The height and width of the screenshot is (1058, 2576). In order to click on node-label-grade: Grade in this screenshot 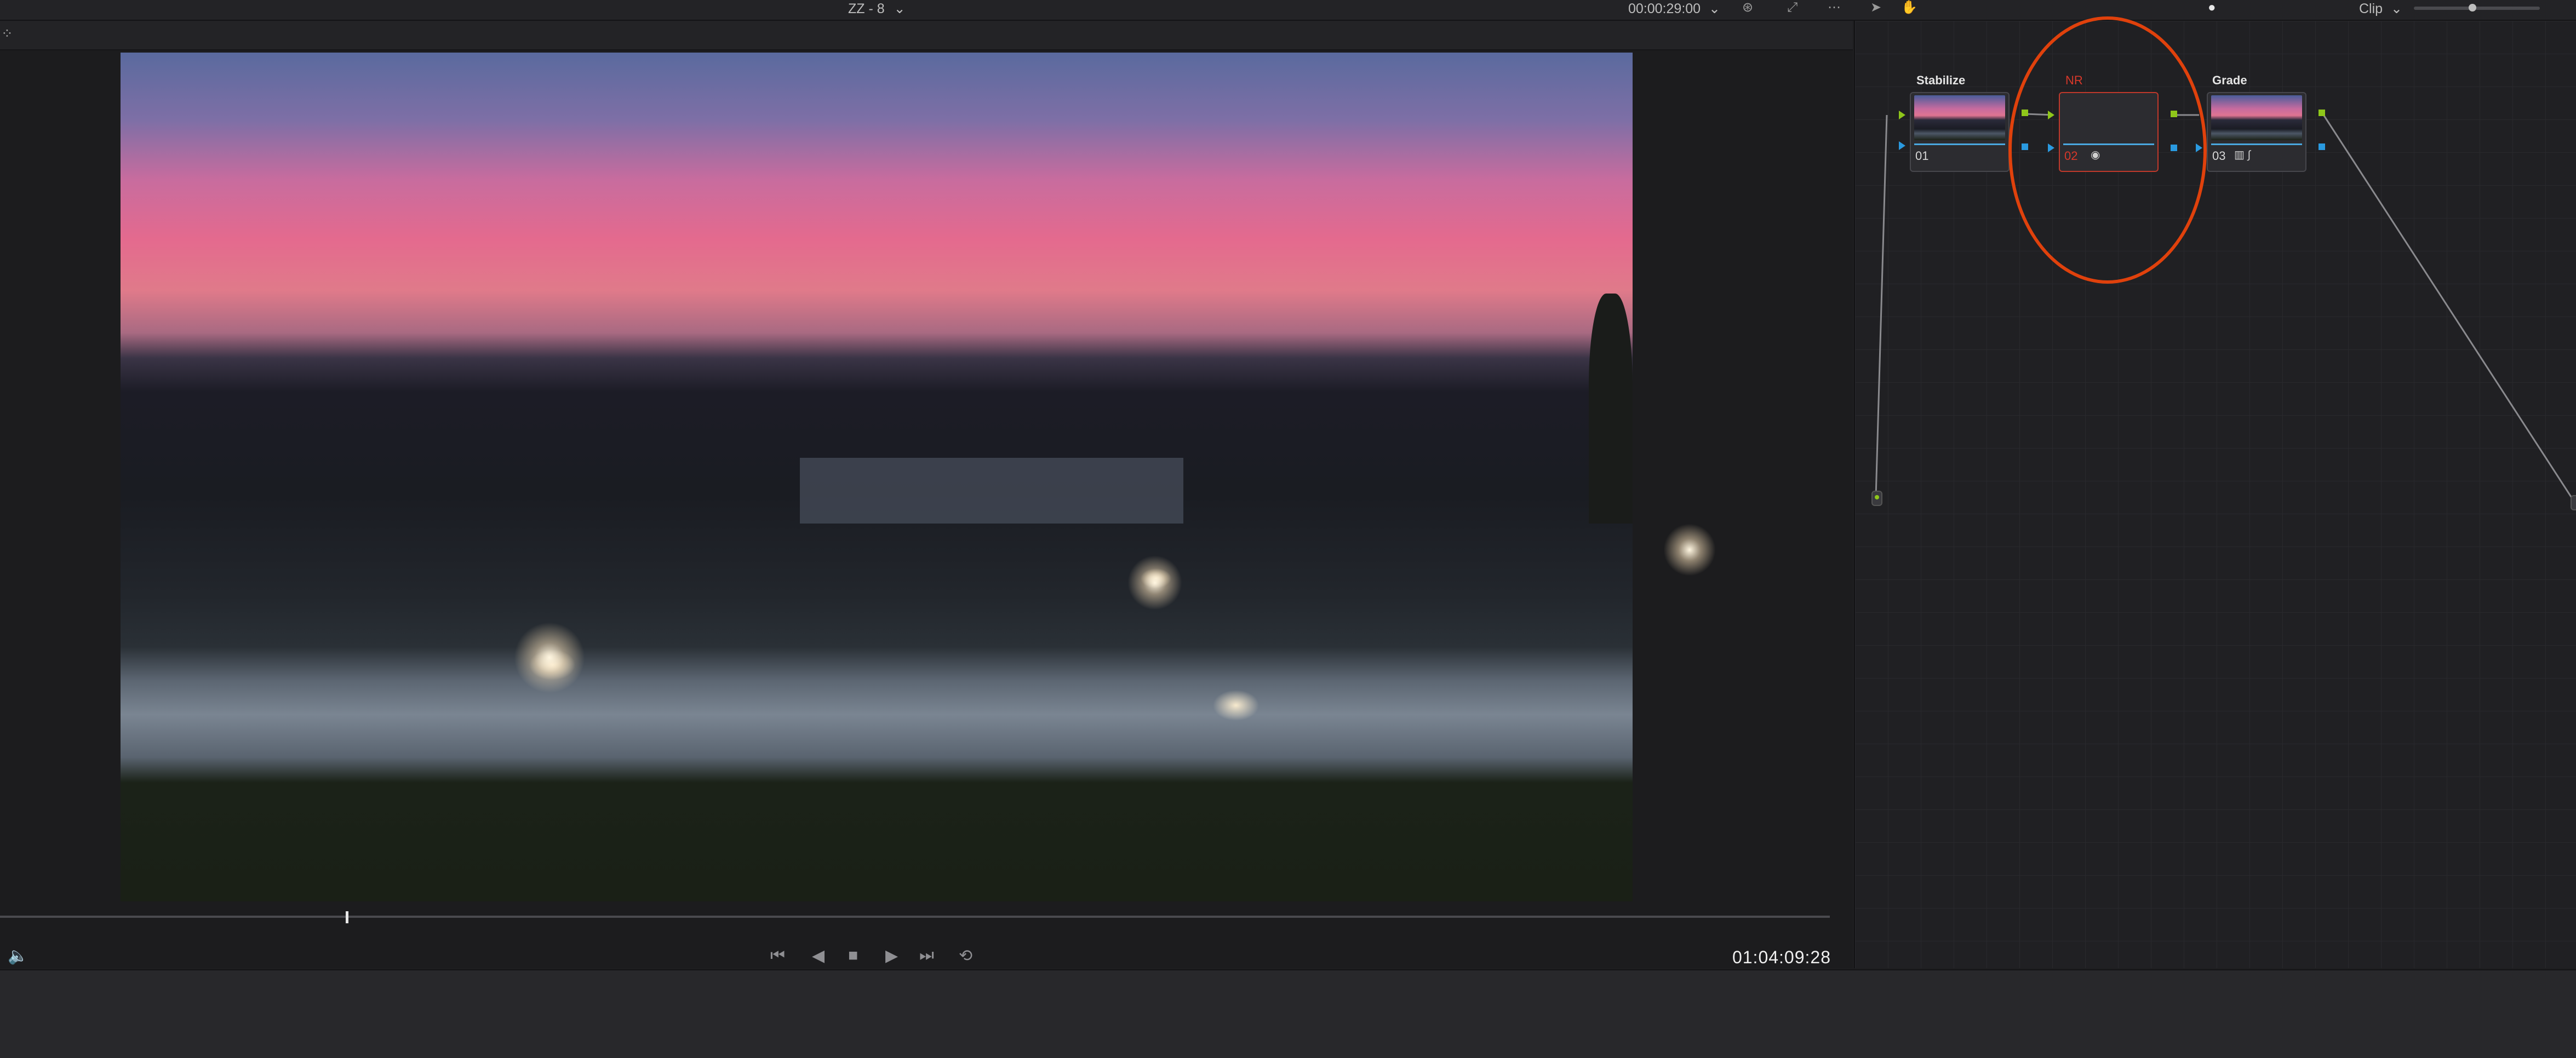, I will do `click(2229, 80)`.